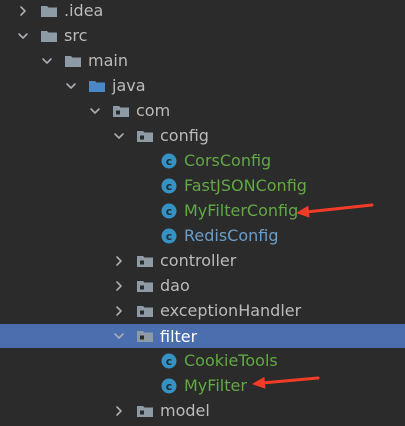 This screenshot has width=405, height=426. What do you see at coordinates (179, 336) in the screenshot?
I see `tree-row-label: filter` at bounding box center [179, 336].